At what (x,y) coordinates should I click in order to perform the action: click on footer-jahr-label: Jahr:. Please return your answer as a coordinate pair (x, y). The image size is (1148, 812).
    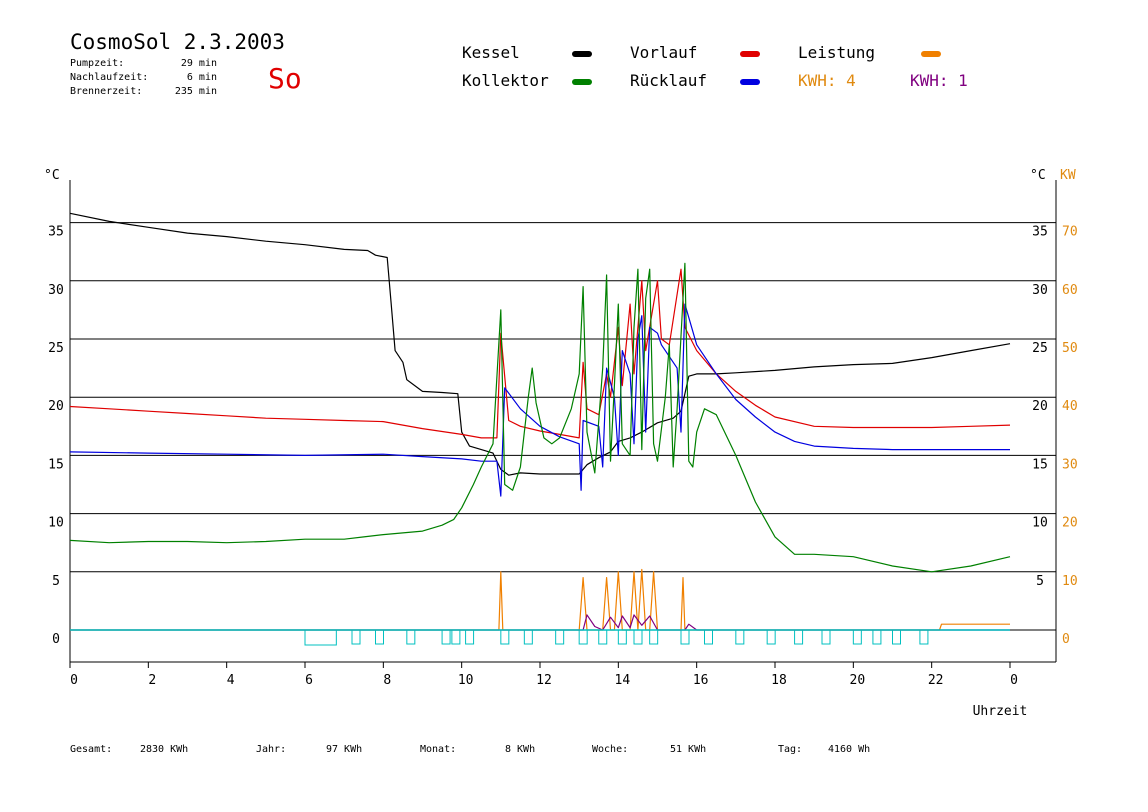
    Looking at the image, I should click on (271, 749).